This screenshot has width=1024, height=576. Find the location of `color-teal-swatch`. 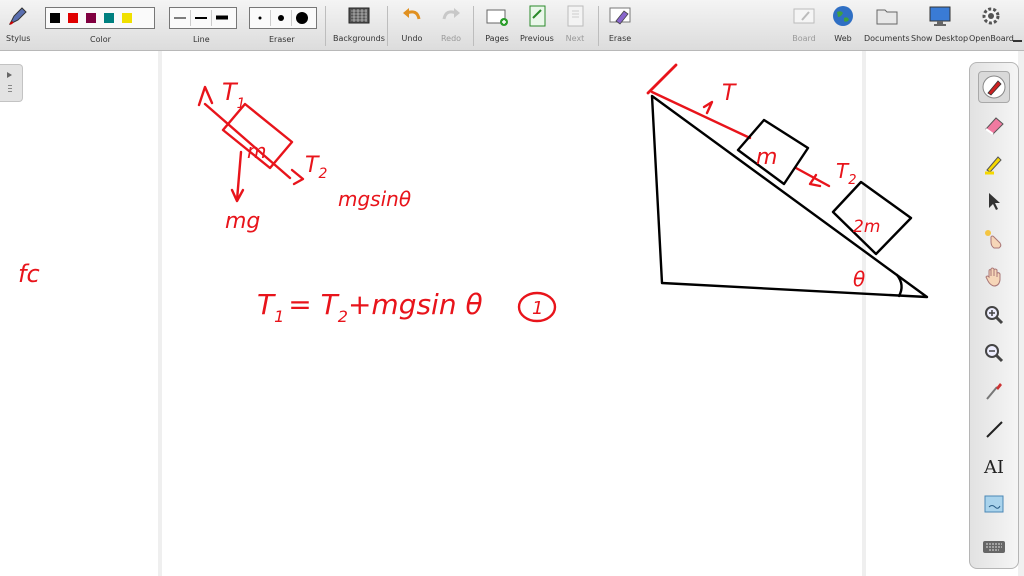

color-teal-swatch is located at coordinates (109, 18).